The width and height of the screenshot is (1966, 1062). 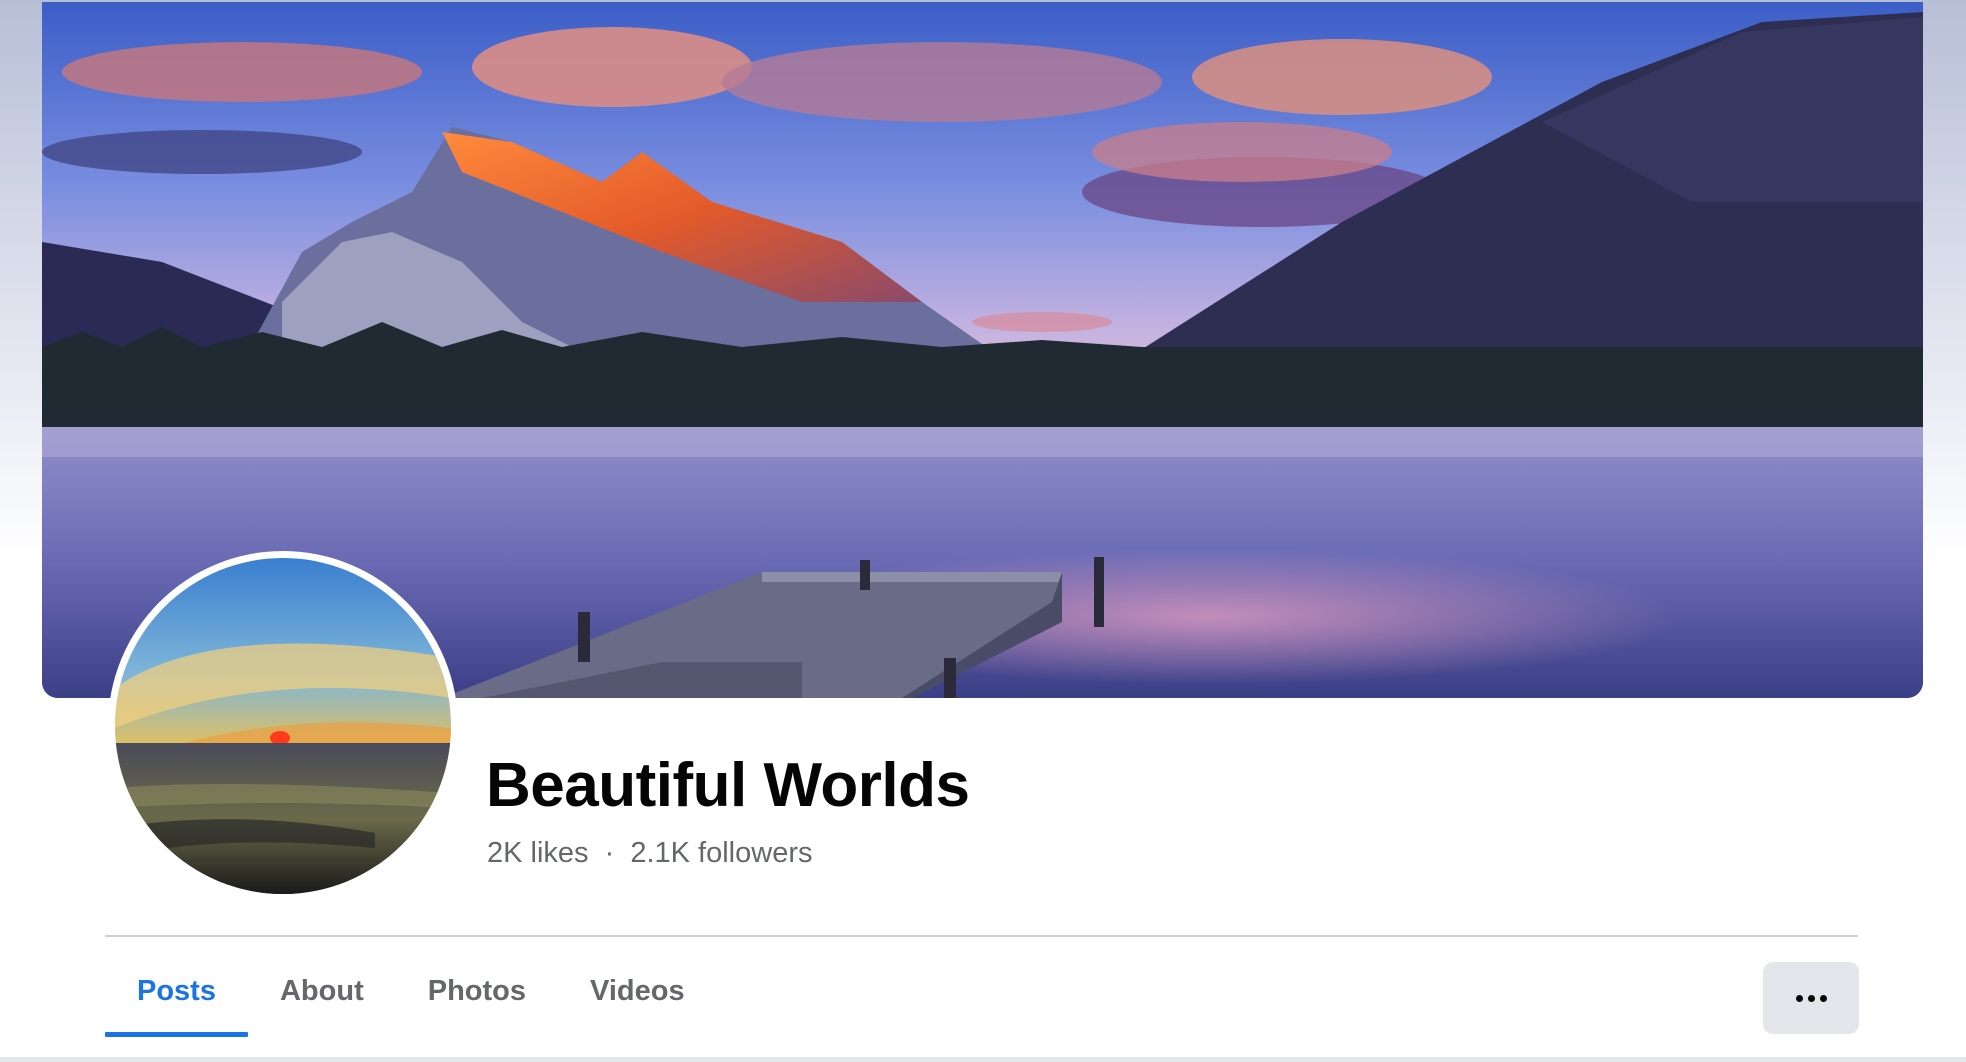 What do you see at coordinates (477, 991) in the screenshot?
I see `tab-photos: Photos` at bounding box center [477, 991].